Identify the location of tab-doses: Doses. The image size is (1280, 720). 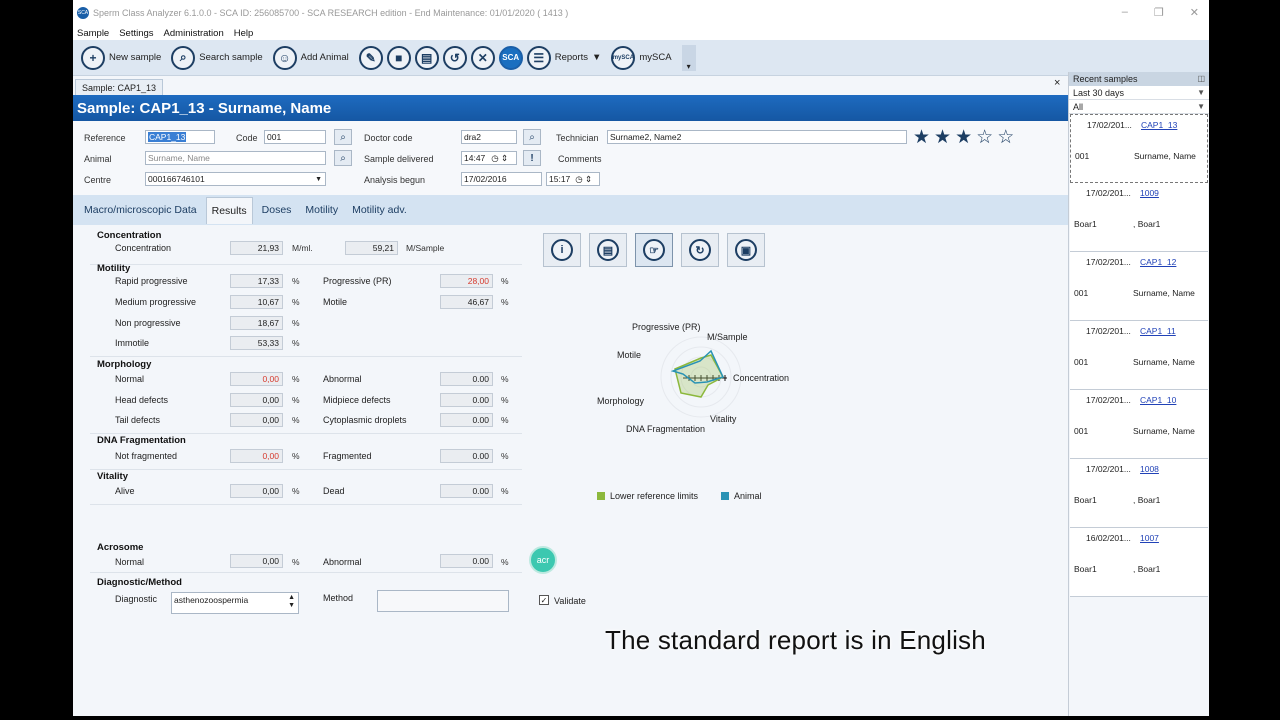
(277, 210).